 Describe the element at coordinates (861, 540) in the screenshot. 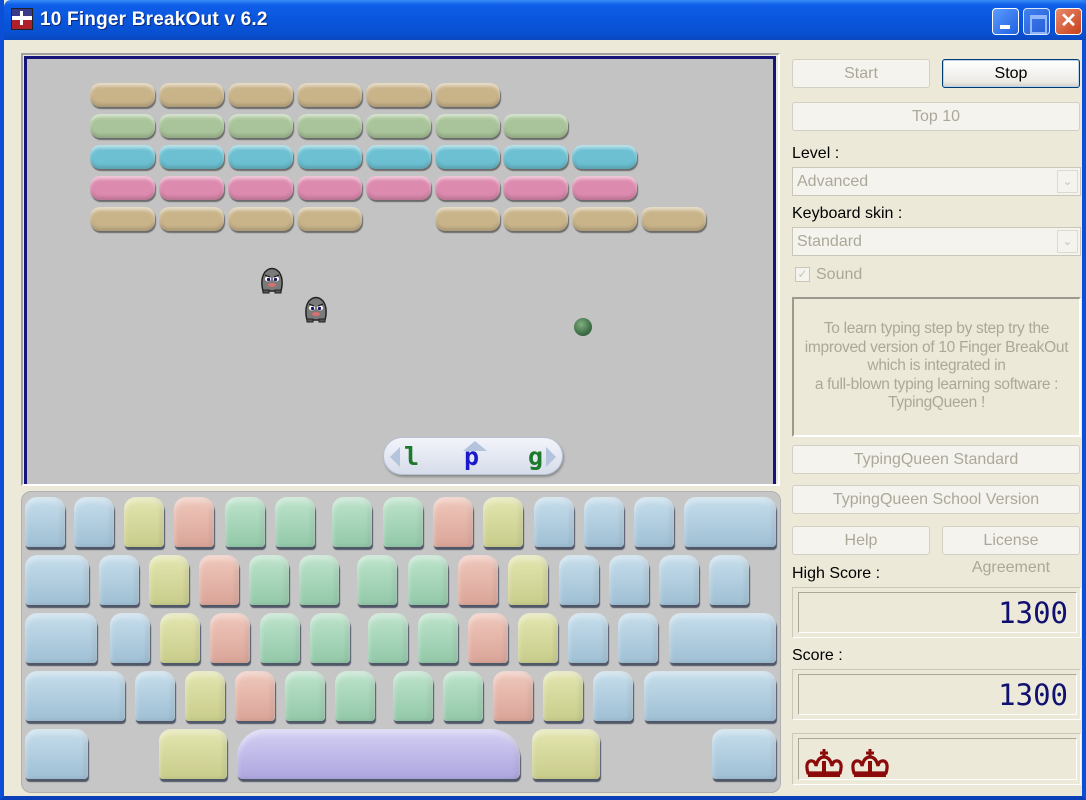

I see `help-button: Help` at that location.